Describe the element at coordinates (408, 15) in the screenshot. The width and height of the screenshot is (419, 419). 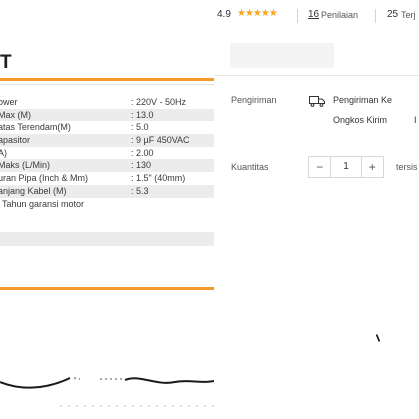
I see `sold-label: Terj` at that location.